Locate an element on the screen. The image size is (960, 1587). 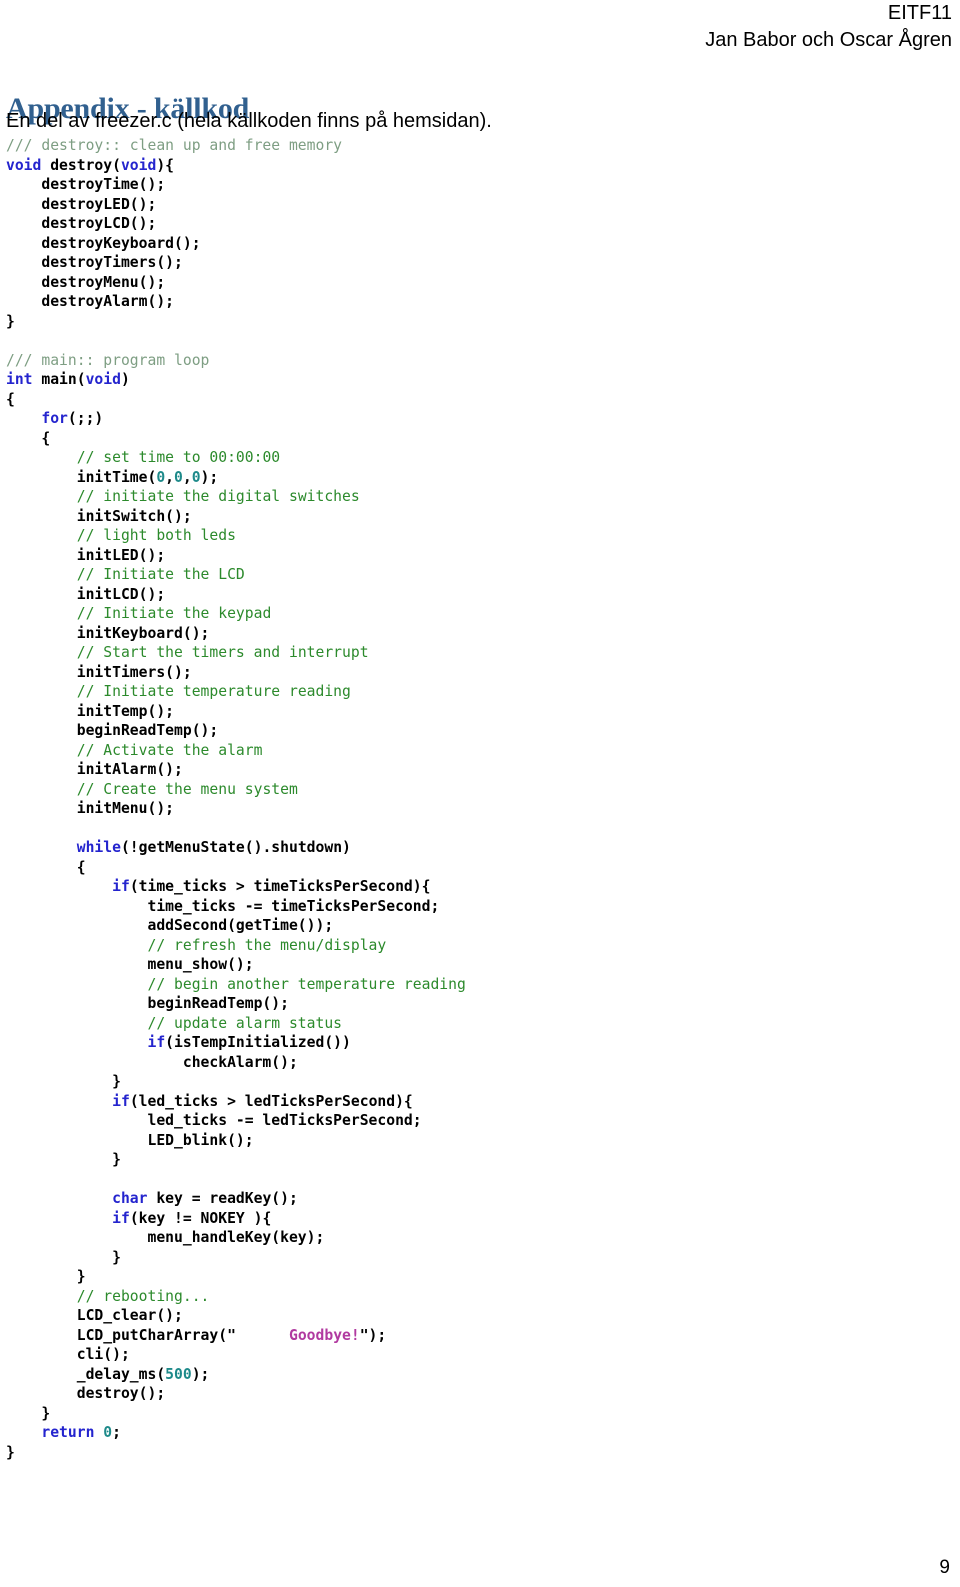
code-line: // update alarm status is located at coordinates (236, 1024).